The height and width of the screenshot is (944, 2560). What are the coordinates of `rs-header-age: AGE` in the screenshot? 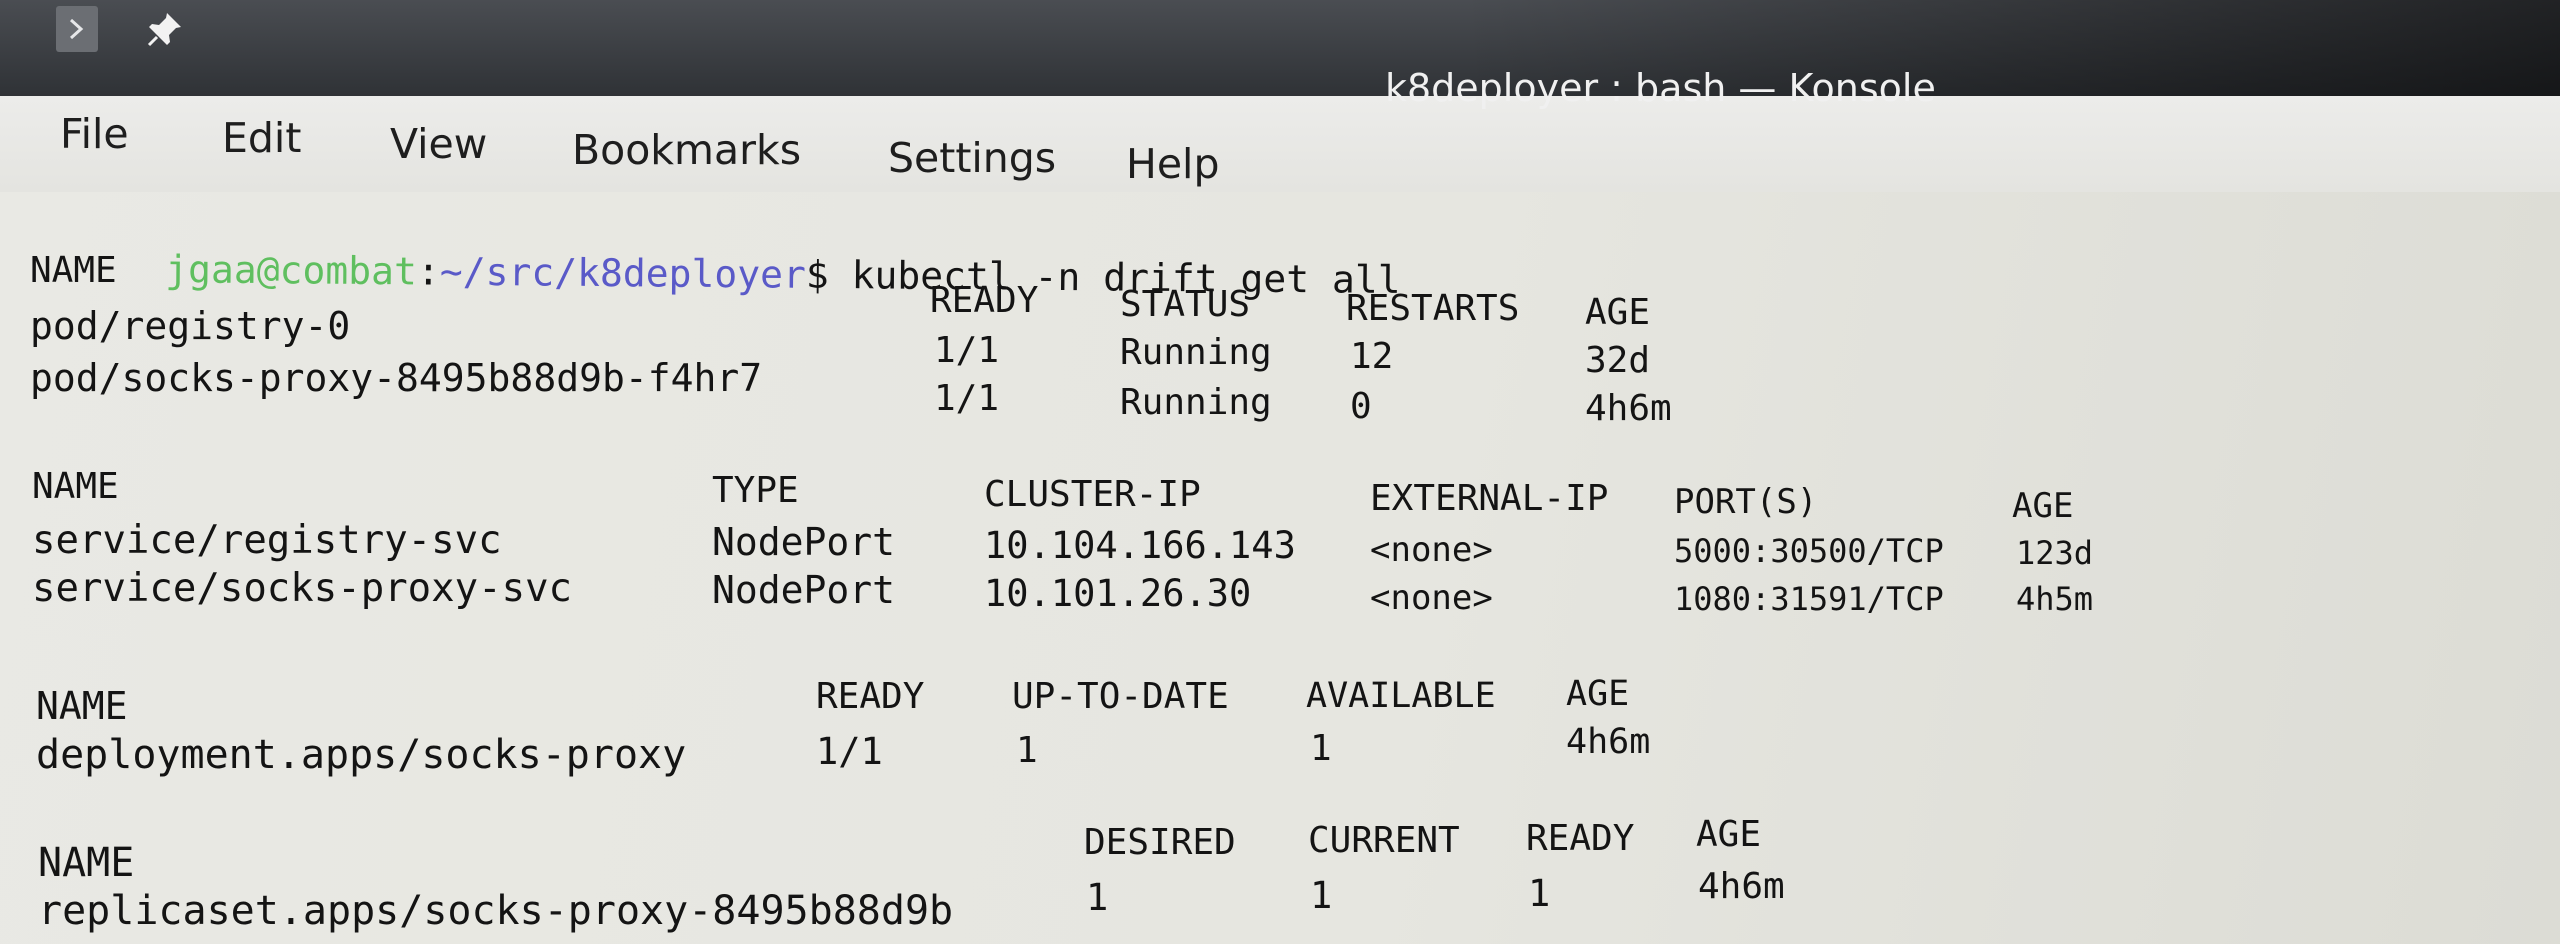 It's located at (1729, 834).